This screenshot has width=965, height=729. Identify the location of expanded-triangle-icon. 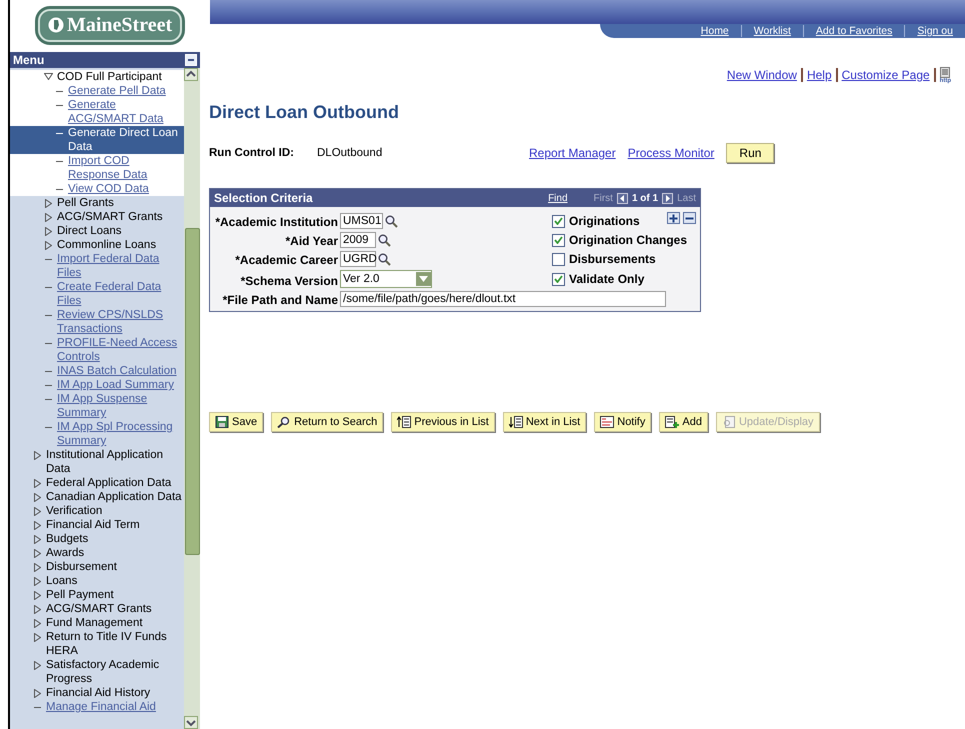
(48, 76).